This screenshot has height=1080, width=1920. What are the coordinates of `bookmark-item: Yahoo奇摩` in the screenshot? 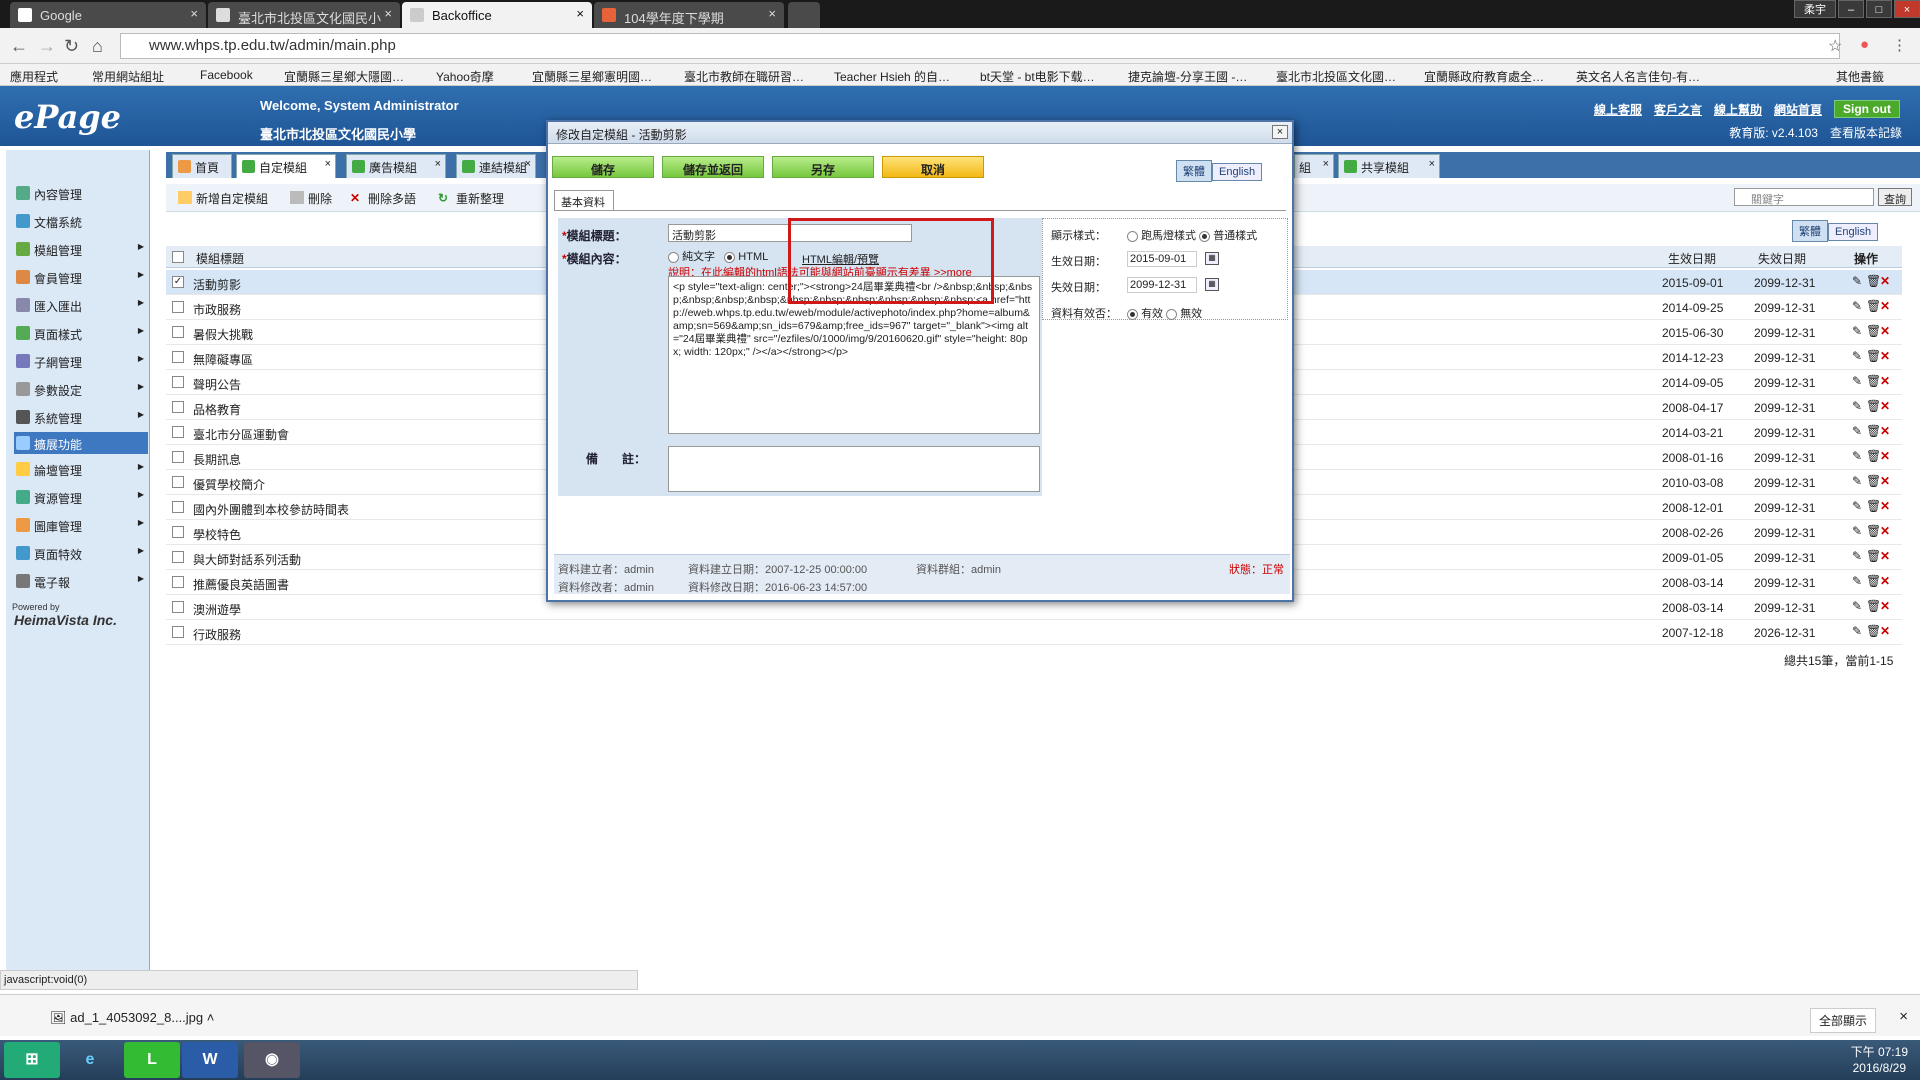 It's located at (465, 76).